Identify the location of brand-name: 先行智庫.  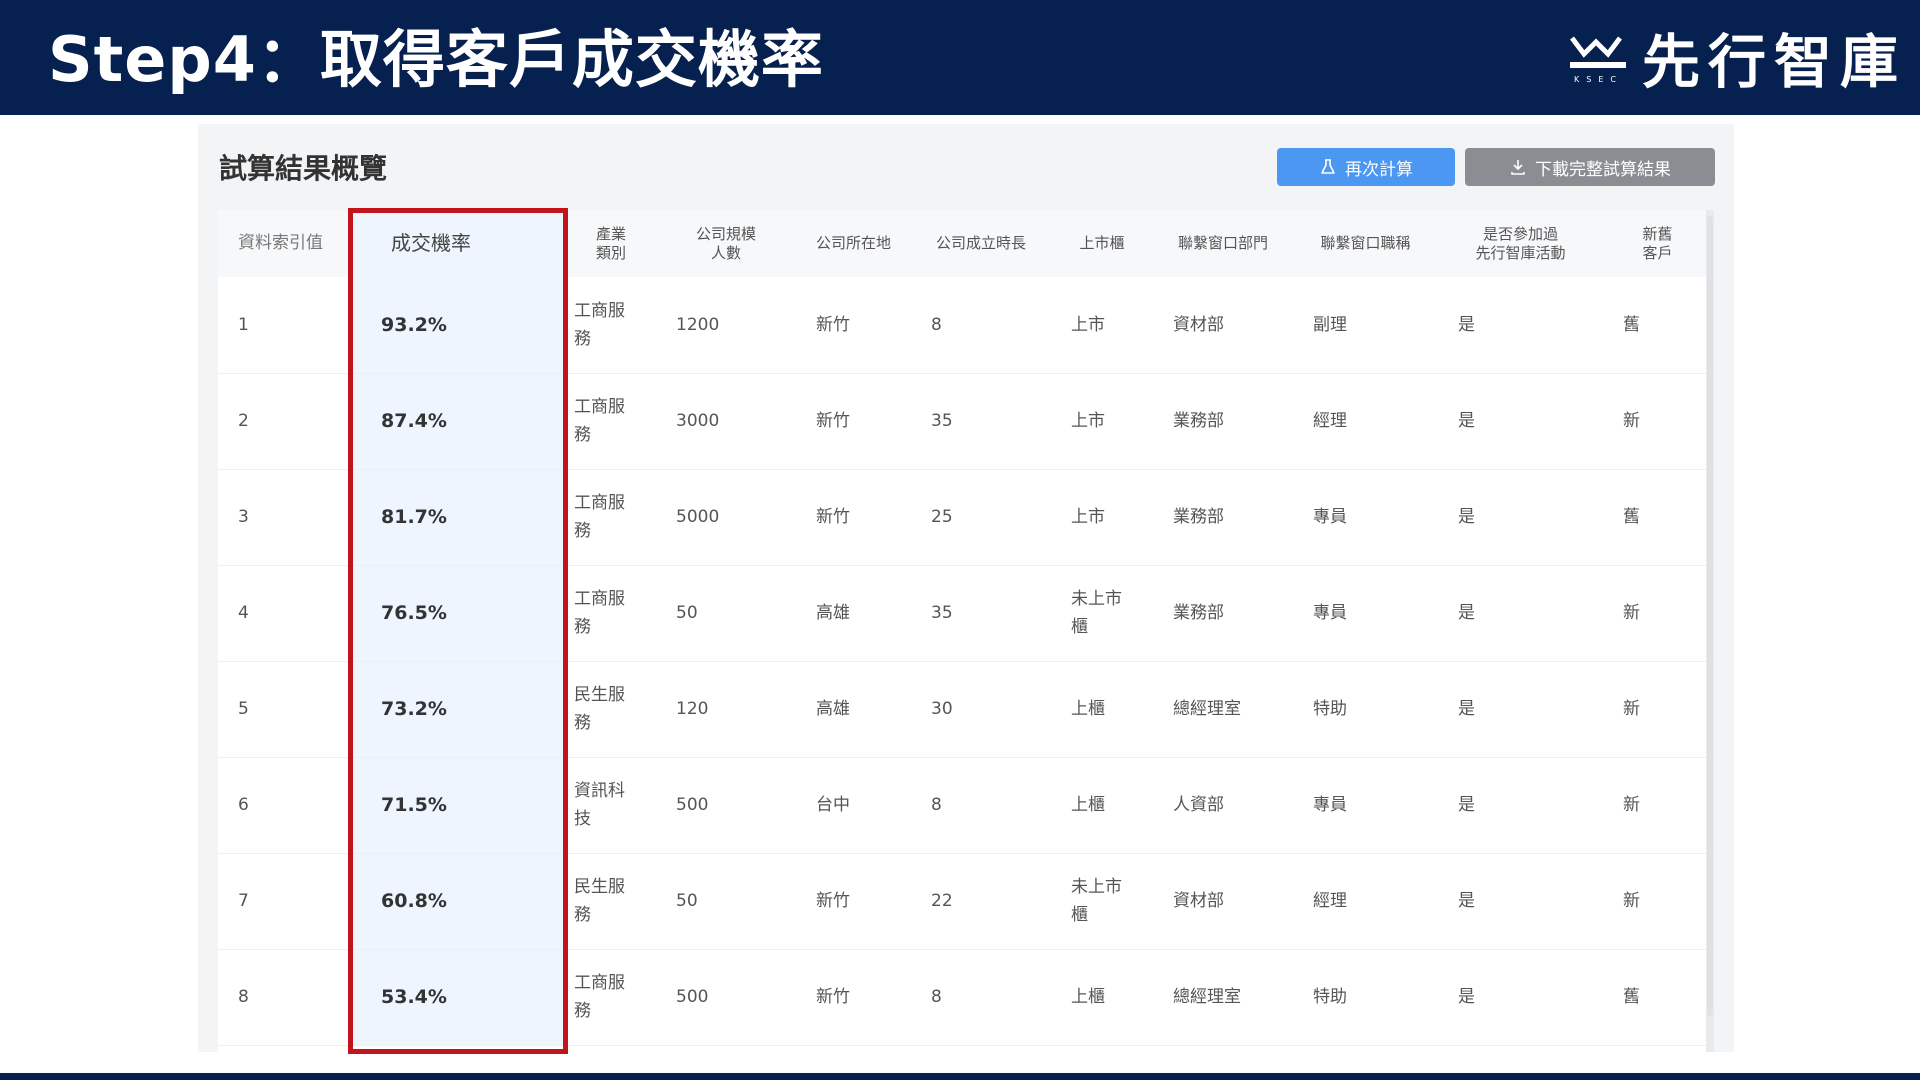
(1773, 62).